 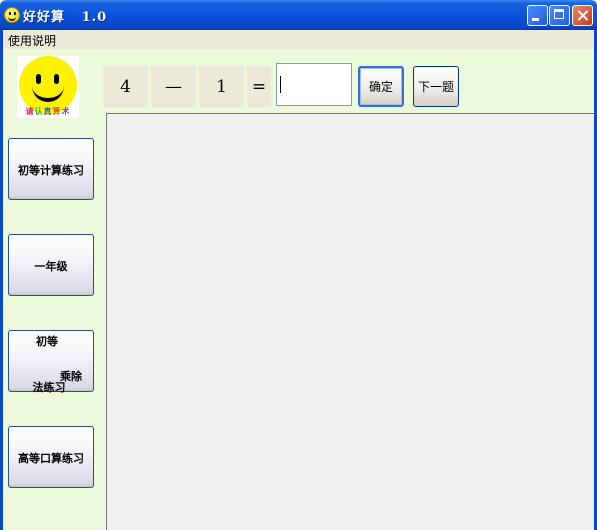 I want to click on next-question-button: 下一题, so click(x=436, y=86).